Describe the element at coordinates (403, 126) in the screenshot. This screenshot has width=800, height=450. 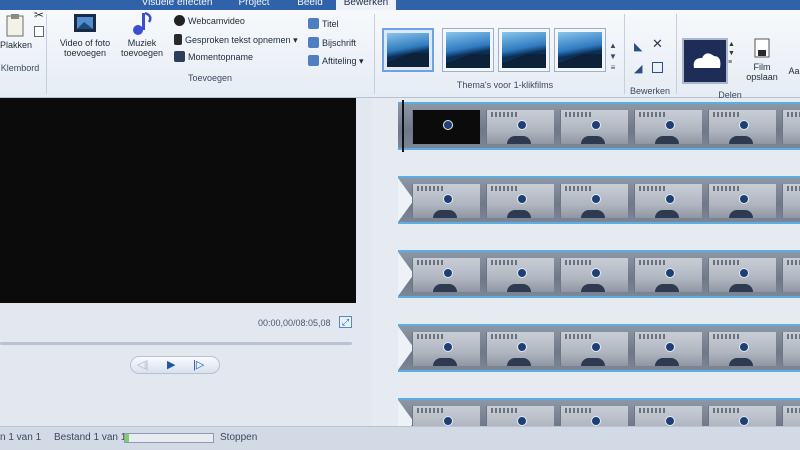
I see `playhead` at that location.